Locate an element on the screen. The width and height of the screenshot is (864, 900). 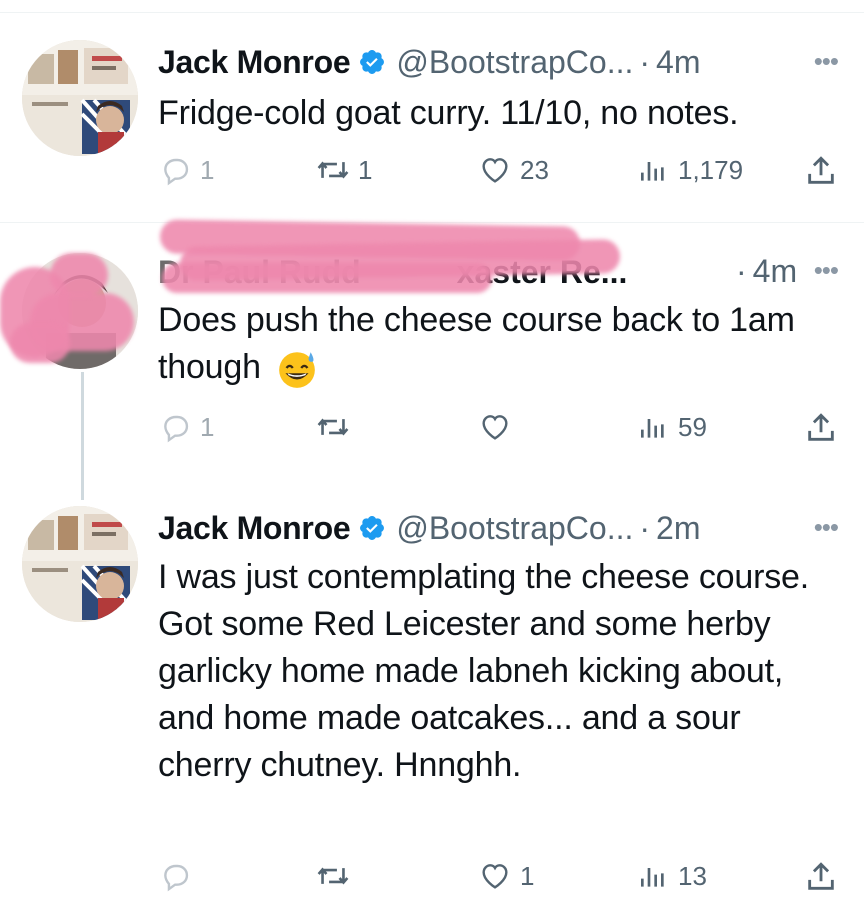
views-button: 1,179 is located at coordinates (689, 170).